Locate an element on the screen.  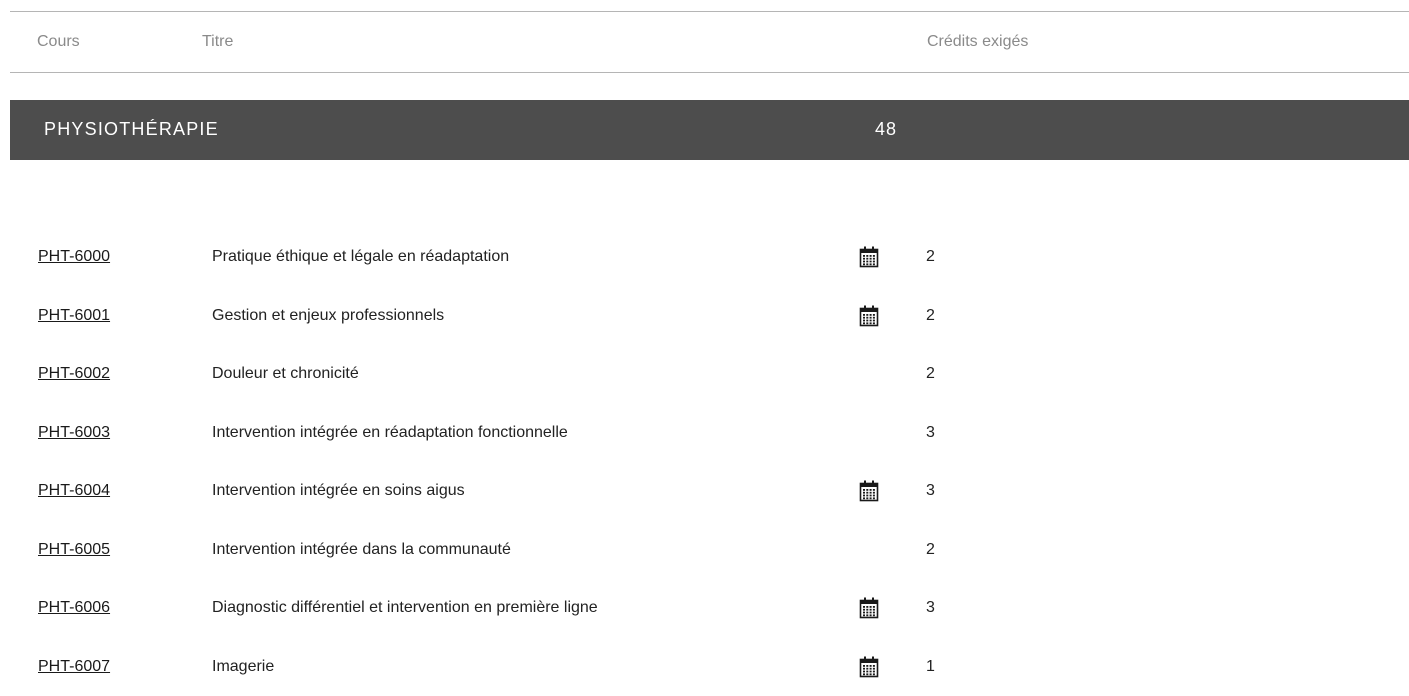
table-row: PHT-6007 Imagerie 1 is located at coordinates (704, 667).